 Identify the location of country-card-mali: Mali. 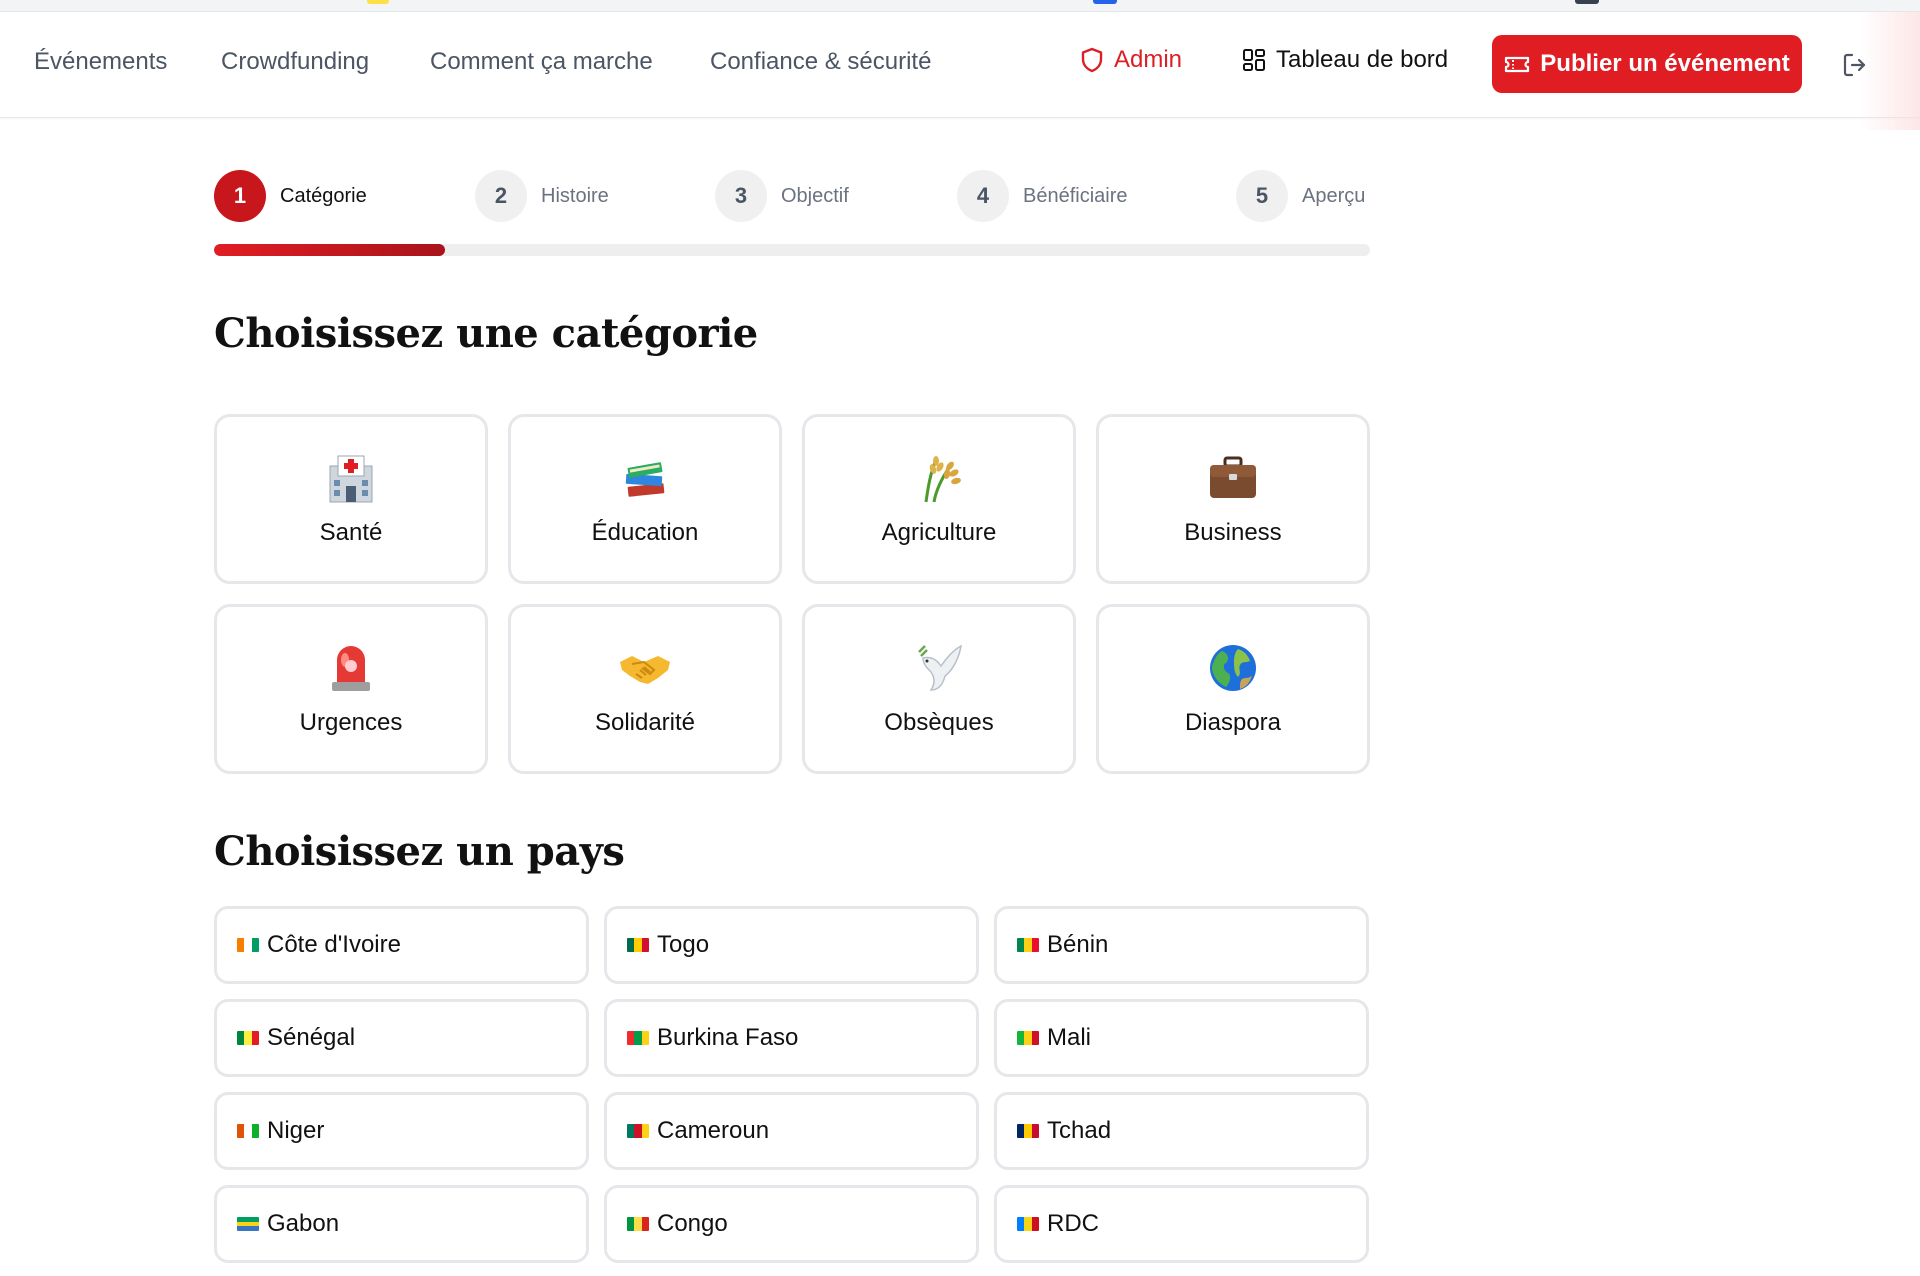
(1181, 1038).